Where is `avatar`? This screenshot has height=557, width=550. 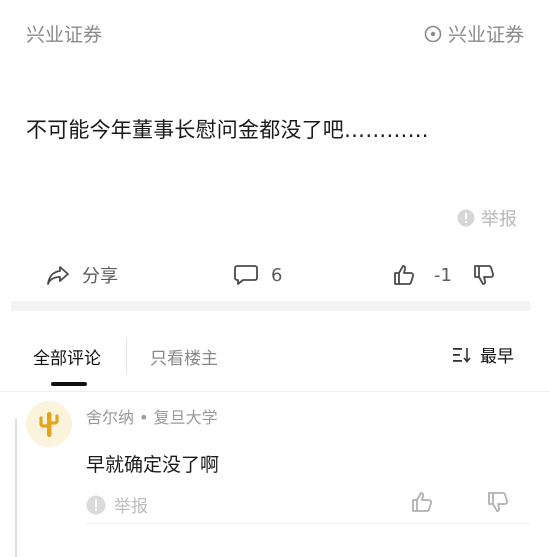 avatar is located at coordinates (49, 424).